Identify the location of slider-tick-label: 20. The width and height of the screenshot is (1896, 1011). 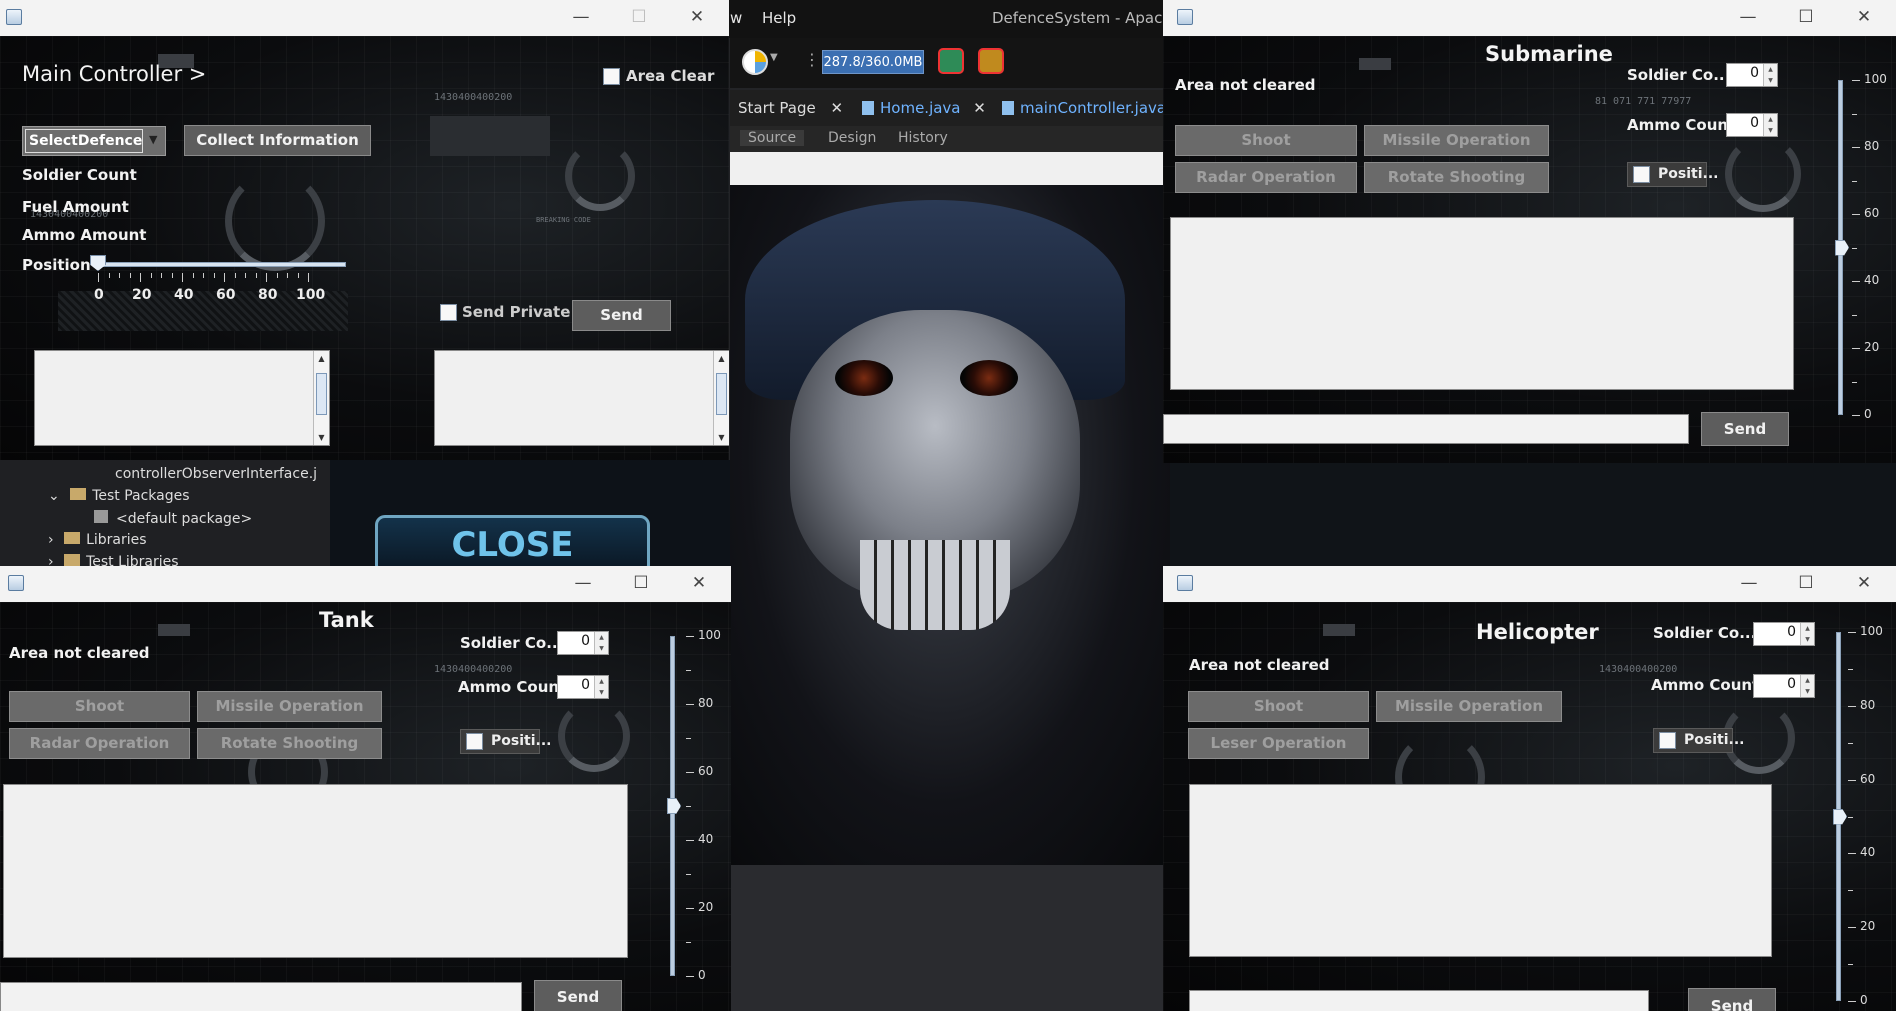
(1872, 347).